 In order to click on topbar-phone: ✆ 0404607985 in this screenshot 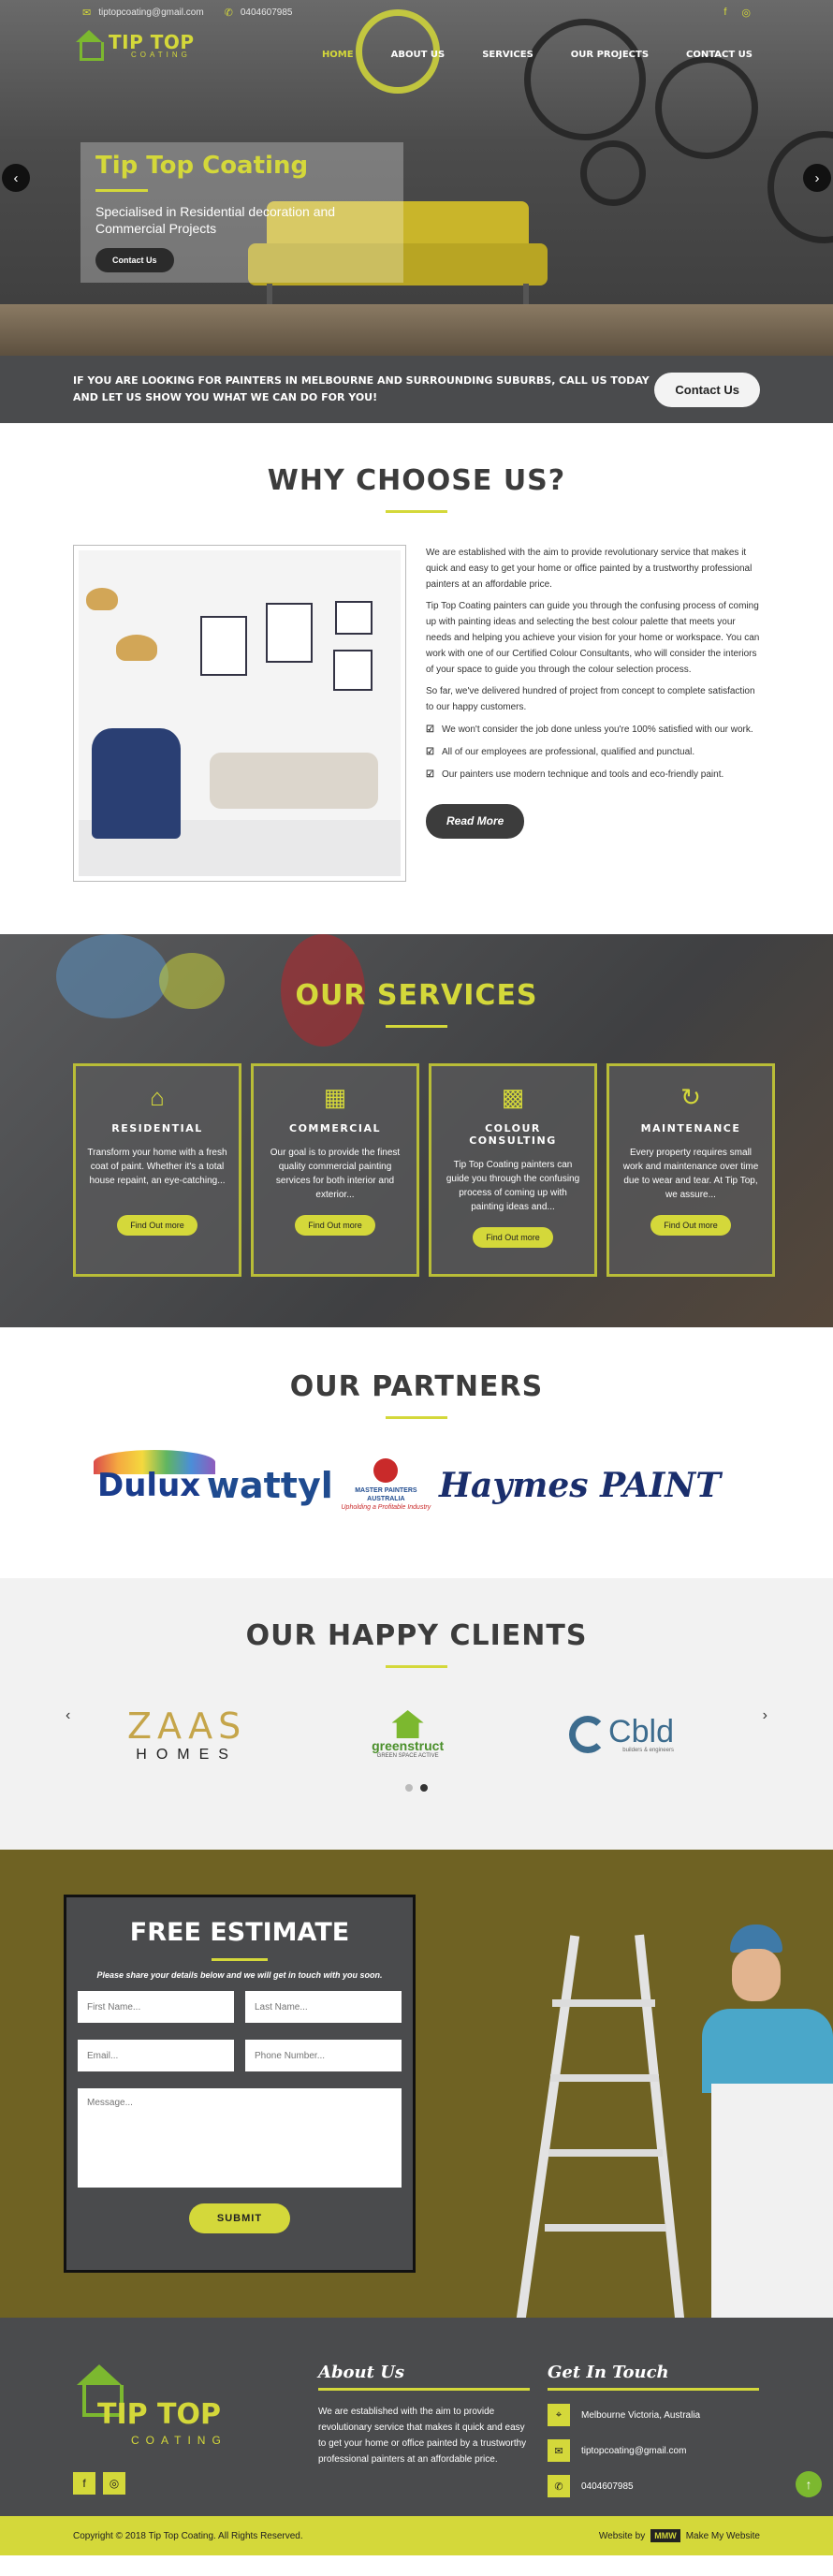, I will do `click(259, 13)`.